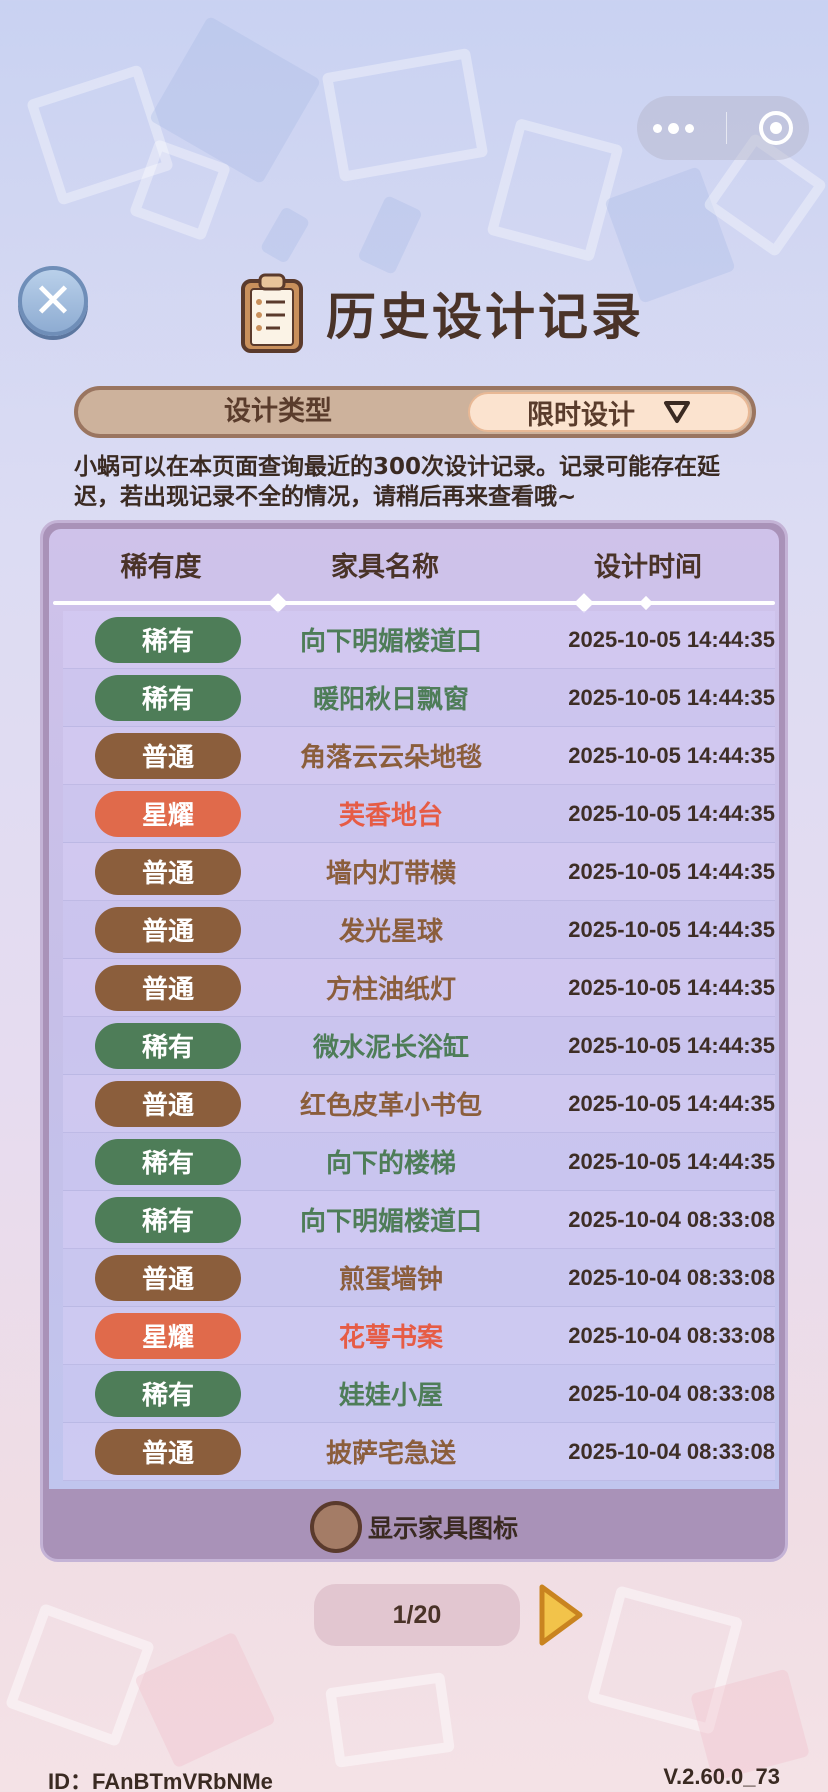 This screenshot has width=828, height=1792. Describe the element at coordinates (161, 567) in the screenshot. I see `header-rarity: 稀有度` at that location.